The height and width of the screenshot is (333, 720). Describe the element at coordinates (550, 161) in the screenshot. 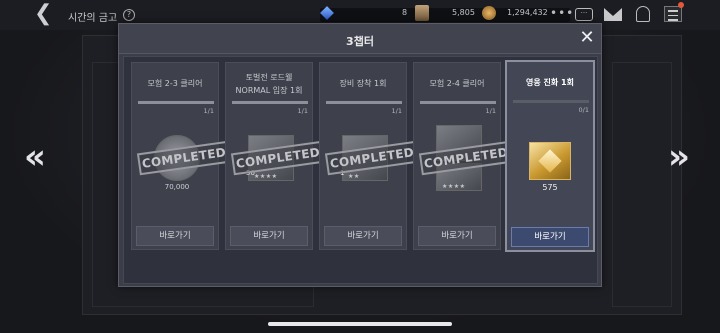

I see `reward-gold-box-icon` at that location.